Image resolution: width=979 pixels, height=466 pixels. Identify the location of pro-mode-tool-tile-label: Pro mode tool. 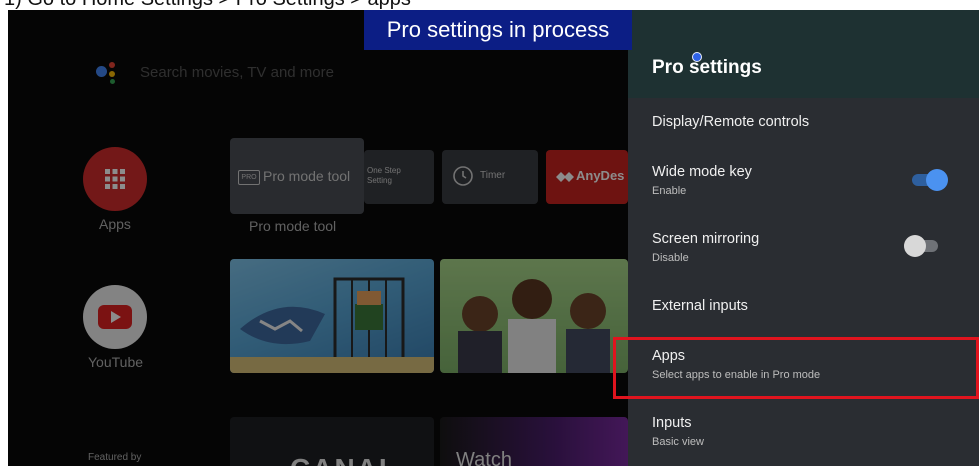
(307, 176).